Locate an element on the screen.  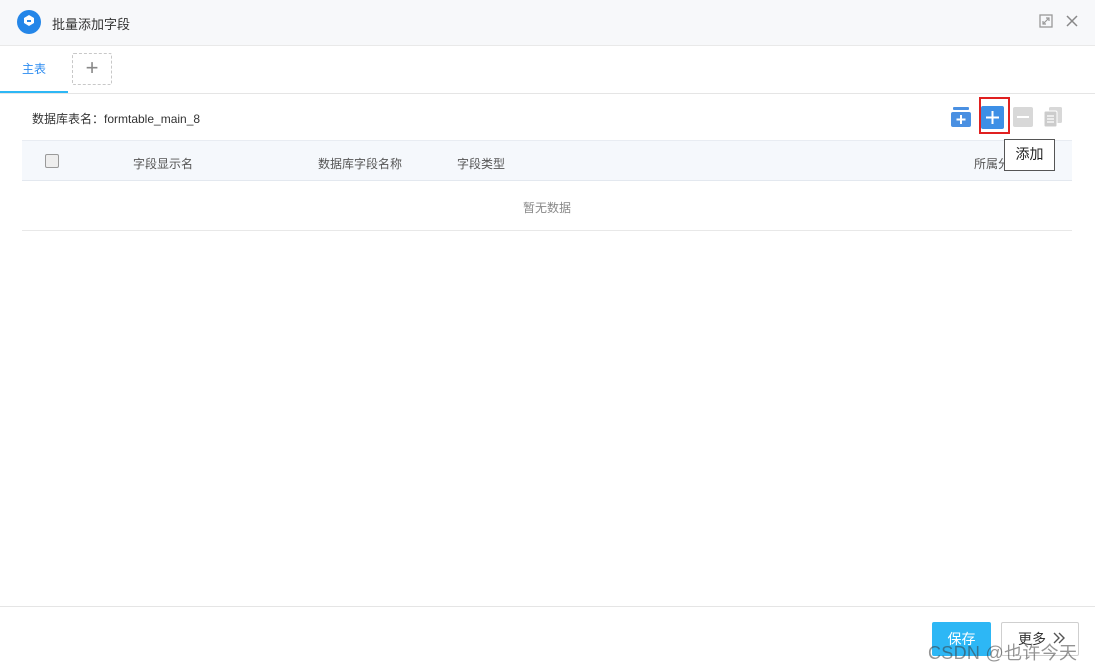
fields-table: 字段显示名 数据库字段名称 字段类型 所属分 暂无数据 is located at coordinates (547, 185).